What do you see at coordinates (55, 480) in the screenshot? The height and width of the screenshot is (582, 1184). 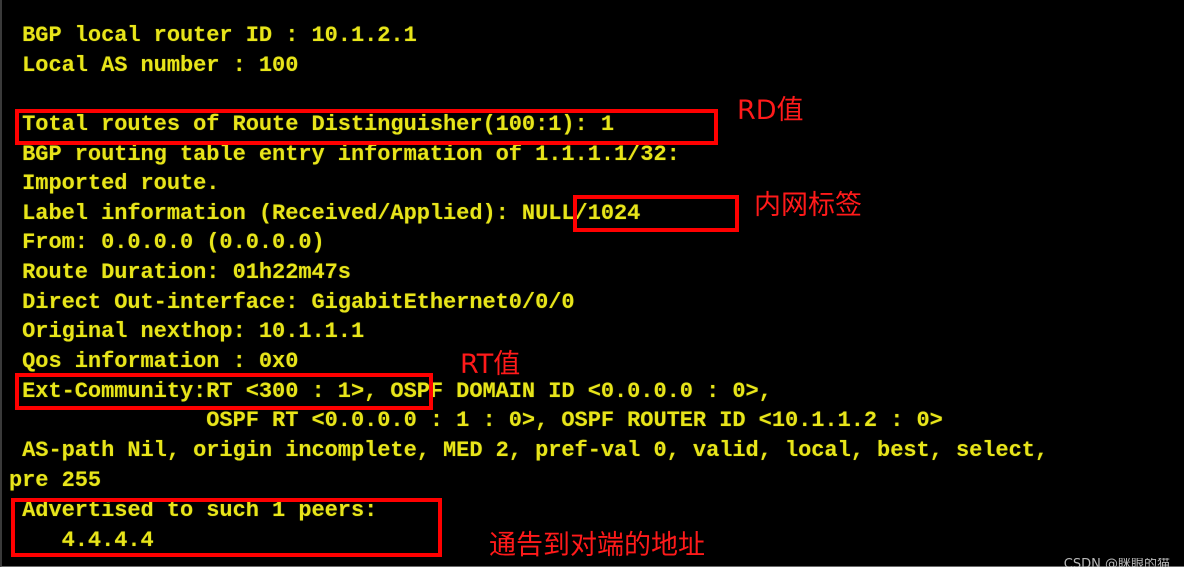 I see `terminal-line-pre: pre 255` at bounding box center [55, 480].